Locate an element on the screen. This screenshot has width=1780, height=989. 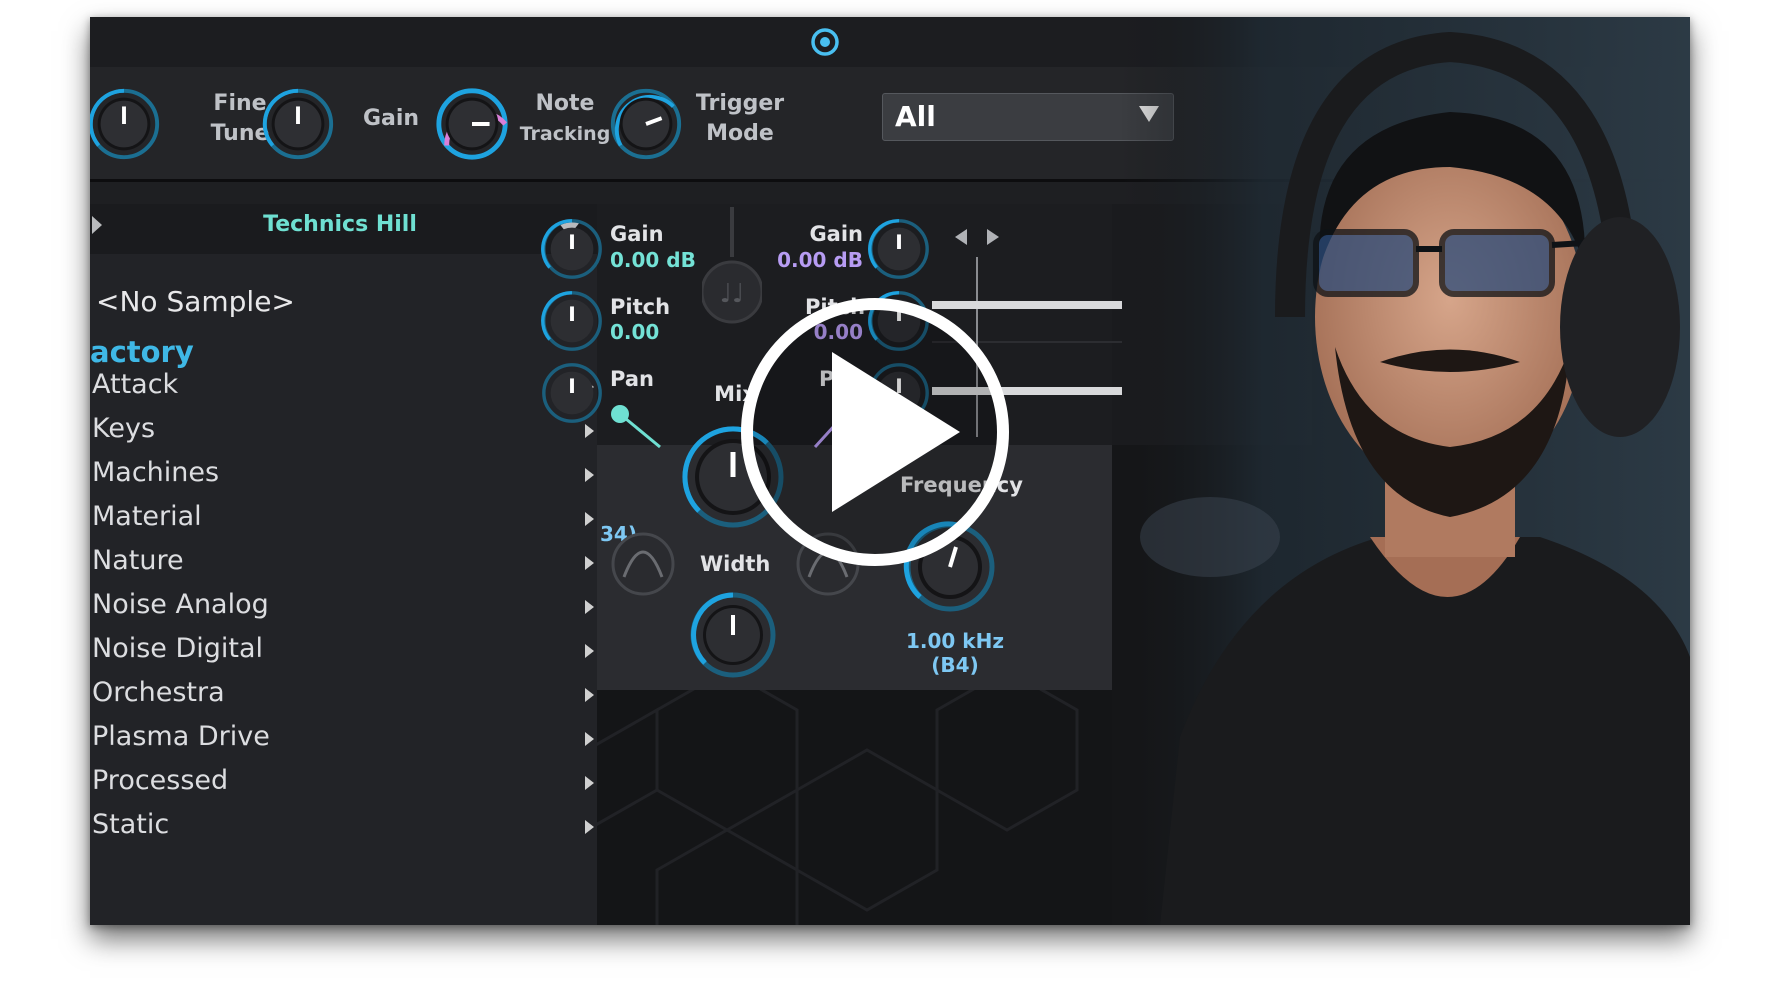
category-item: Processed is located at coordinates (343, 780).